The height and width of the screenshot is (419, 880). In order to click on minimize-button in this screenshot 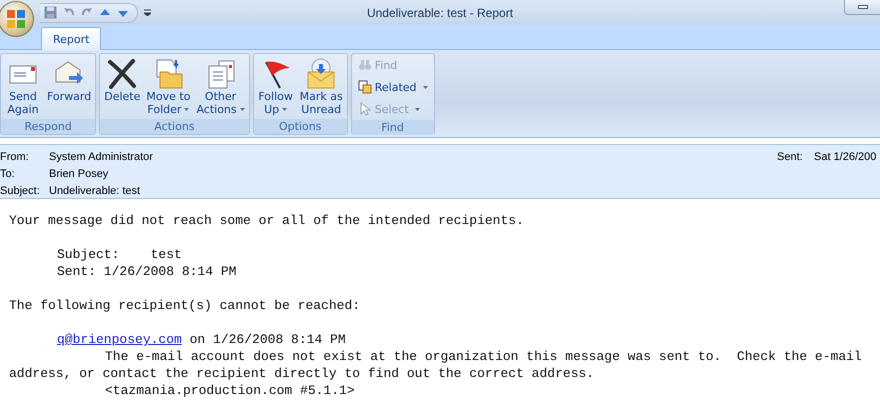, I will do `click(862, 7)`.